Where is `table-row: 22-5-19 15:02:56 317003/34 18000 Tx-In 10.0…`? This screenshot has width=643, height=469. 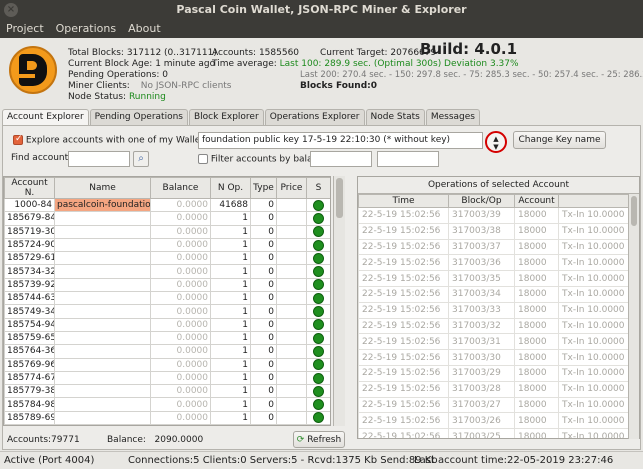 table-row: 22-5-19 15:02:56 317003/34 18000 Tx-In 10.0… is located at coordinates (494, 294).